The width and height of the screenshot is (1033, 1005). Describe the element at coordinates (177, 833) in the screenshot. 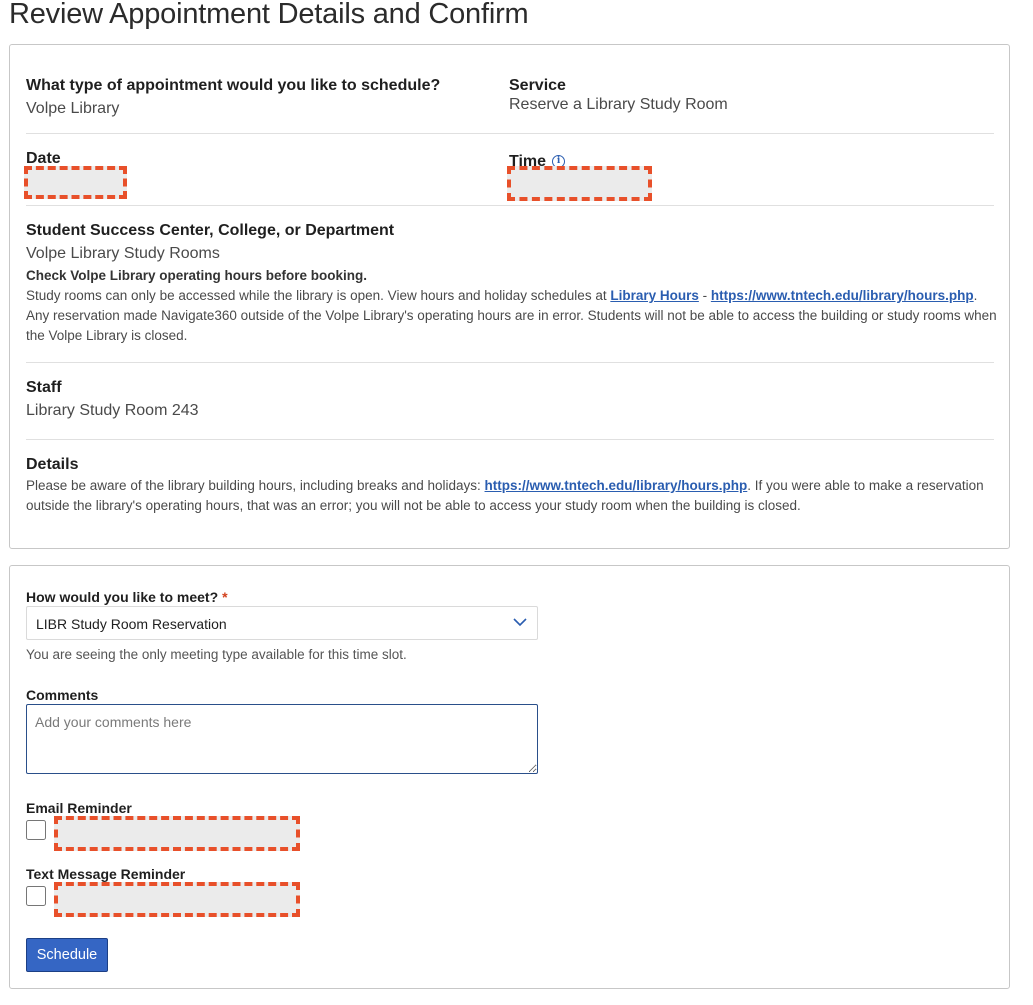

I see `email-reminder-redacted` at that location.